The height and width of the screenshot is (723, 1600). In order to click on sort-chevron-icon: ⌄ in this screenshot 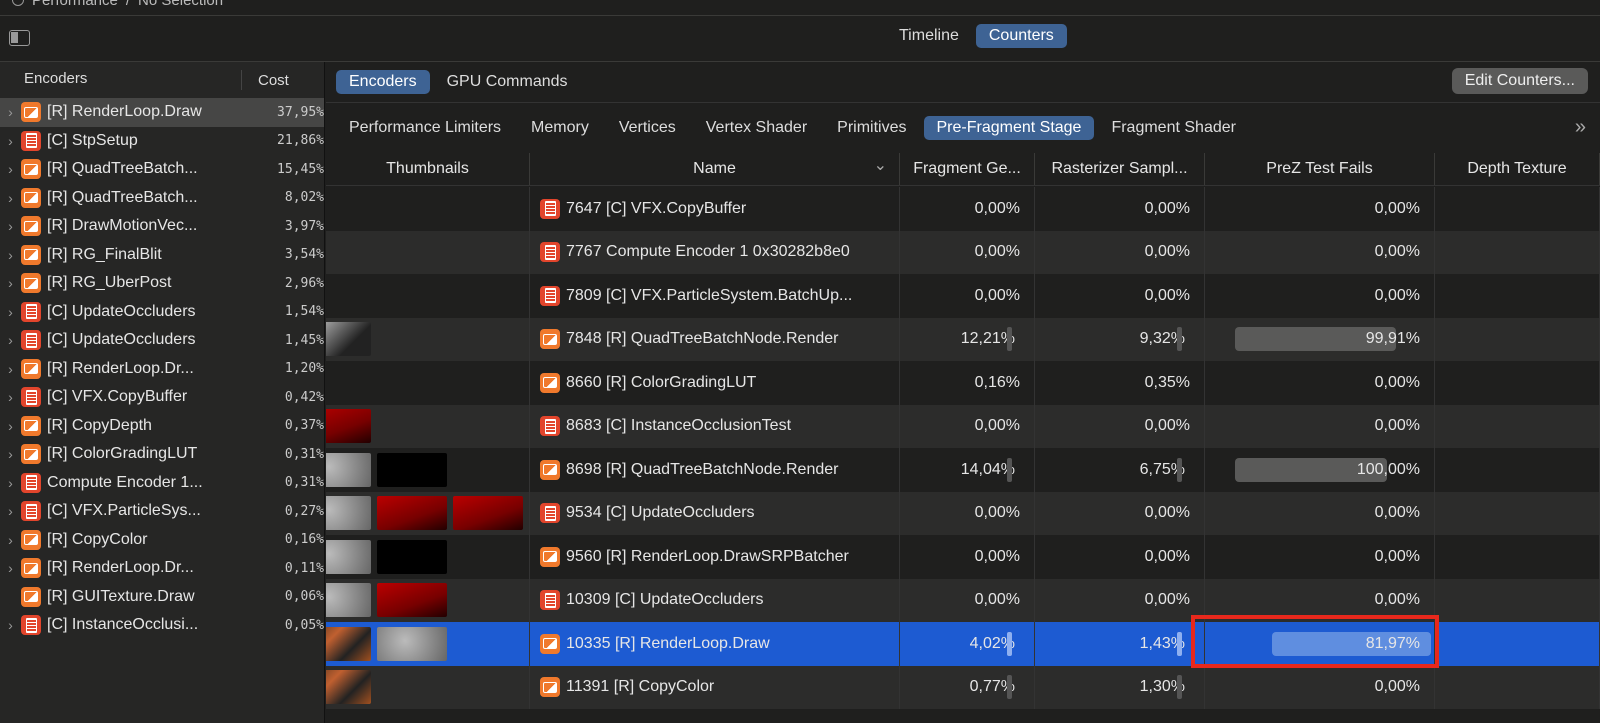, I will do `click(880, 165)`.